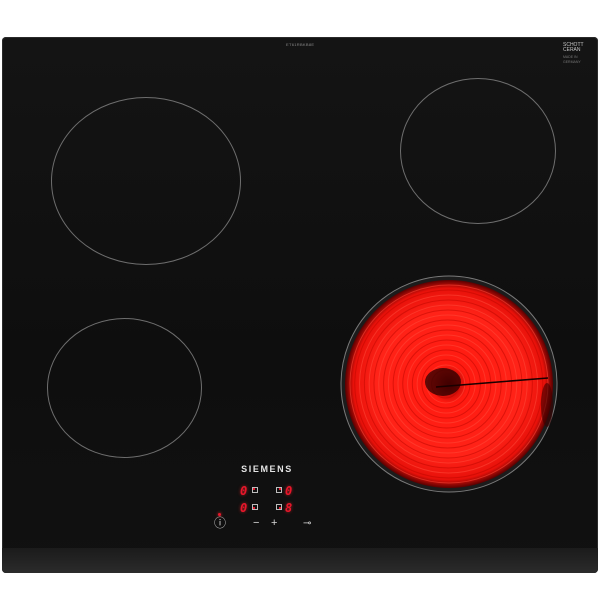 Image resolution: width=600 pixels, height=600 pixels. I want to click on cooking-zone-rear-right, so click(478, 151).